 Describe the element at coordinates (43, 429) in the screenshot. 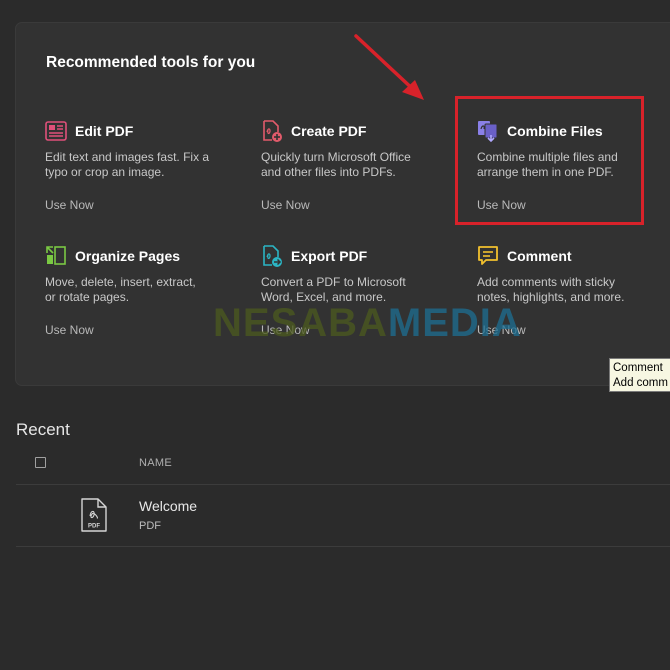

I see `recent-heading: Recent` at that location.